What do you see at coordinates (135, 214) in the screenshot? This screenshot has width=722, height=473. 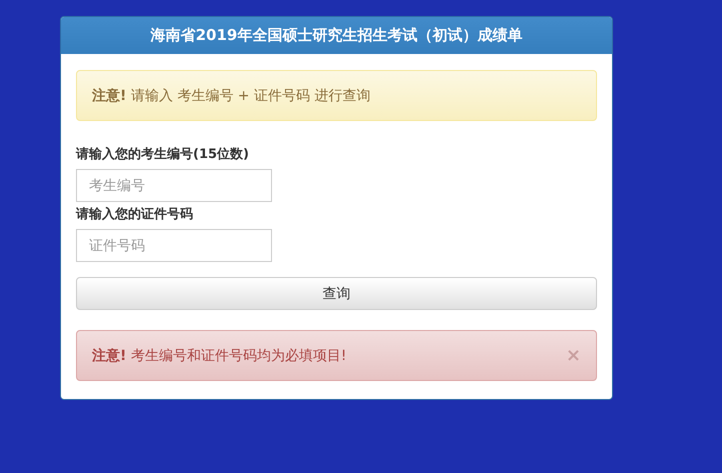 I see `field-label: 请输入您的证件号码` at bounding box center [135, 214].